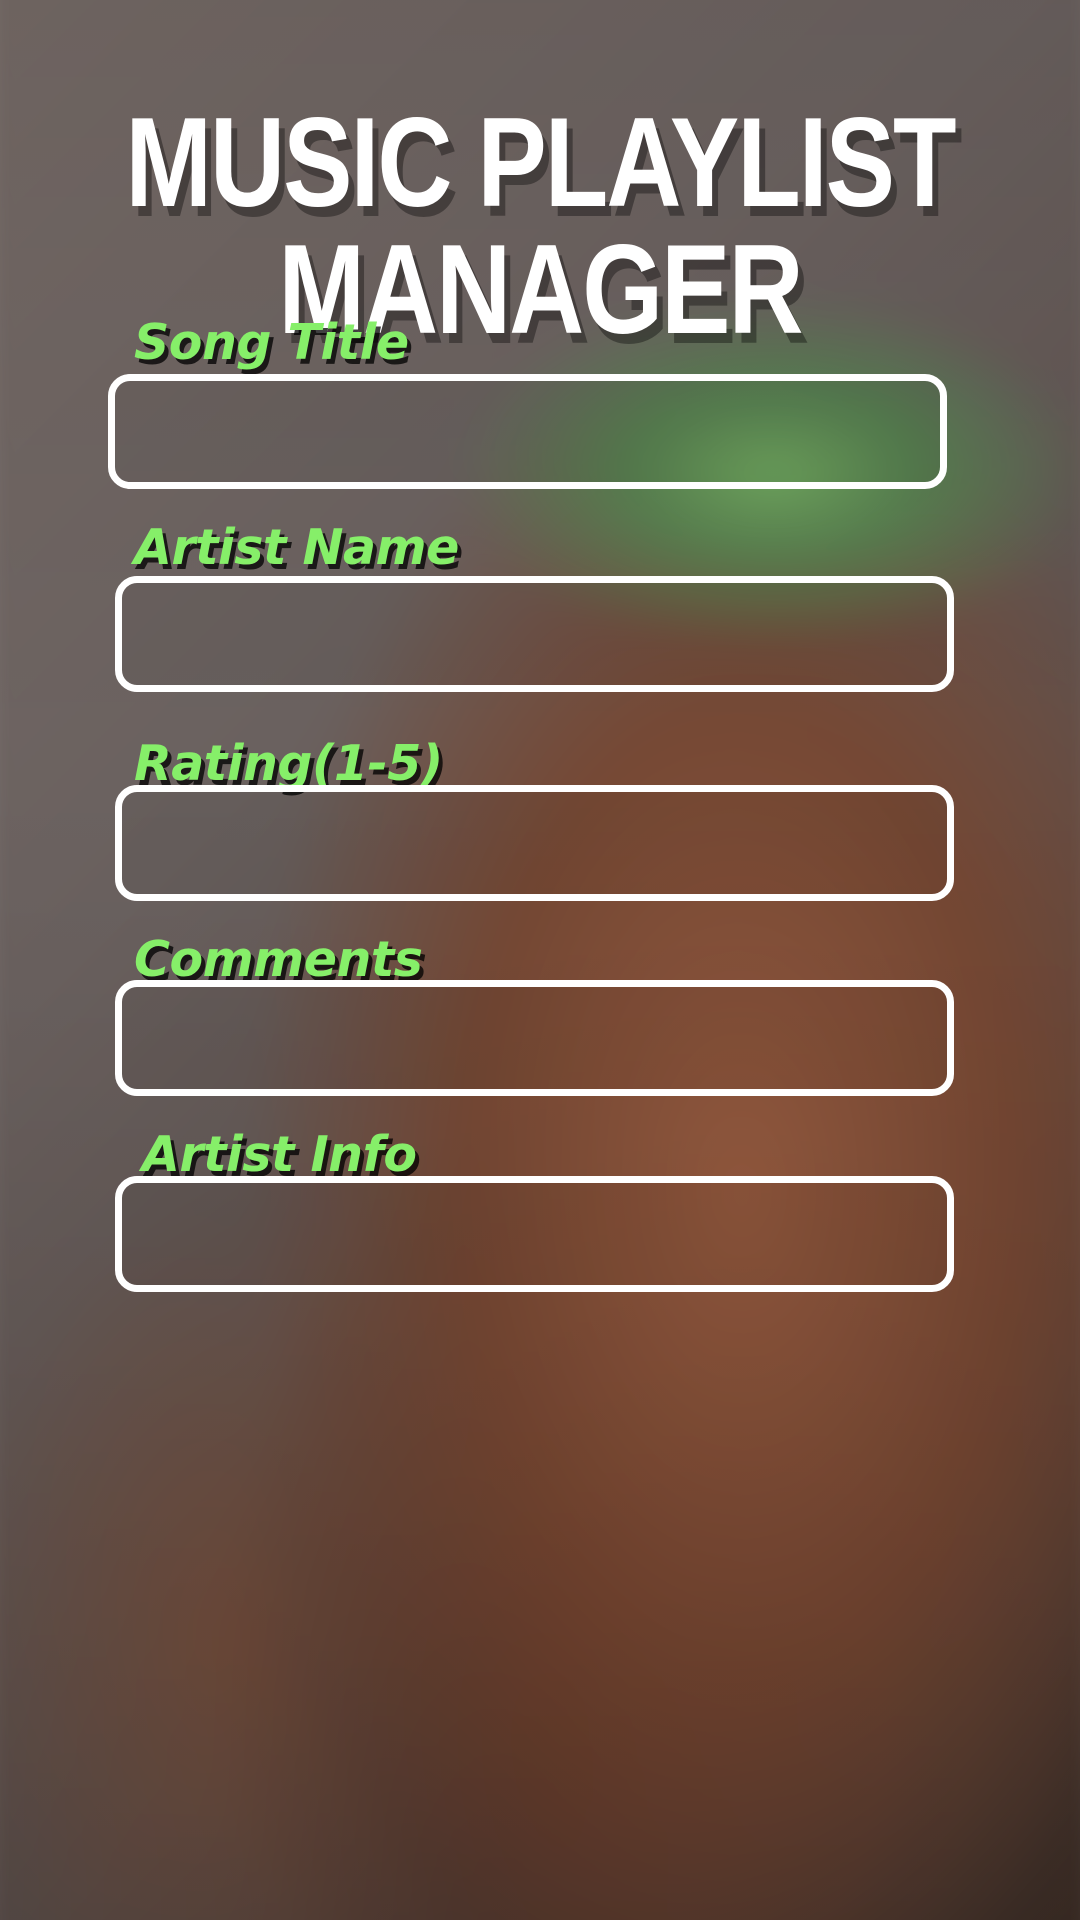 The width and height of the screenshot is (1080, 1920). What do you see at coordinates (271, 342) in the screenshot?
I see `song-title-label: Song Title` at bounding box center [271, 342].